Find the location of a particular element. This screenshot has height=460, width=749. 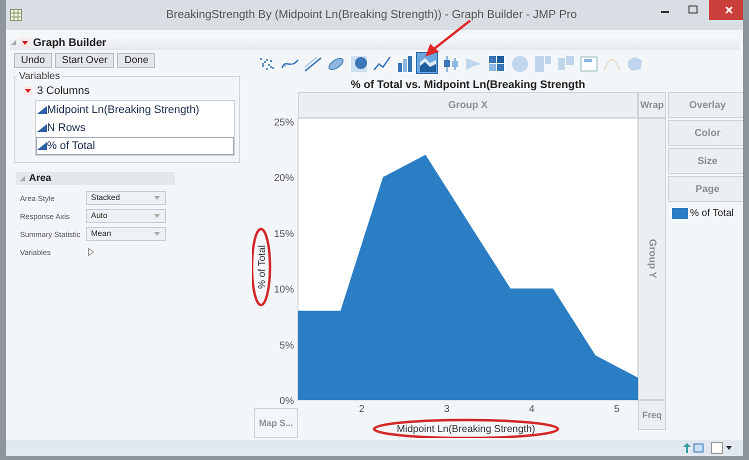

x-tick-label: 3 is located at coordinates (447, 409).